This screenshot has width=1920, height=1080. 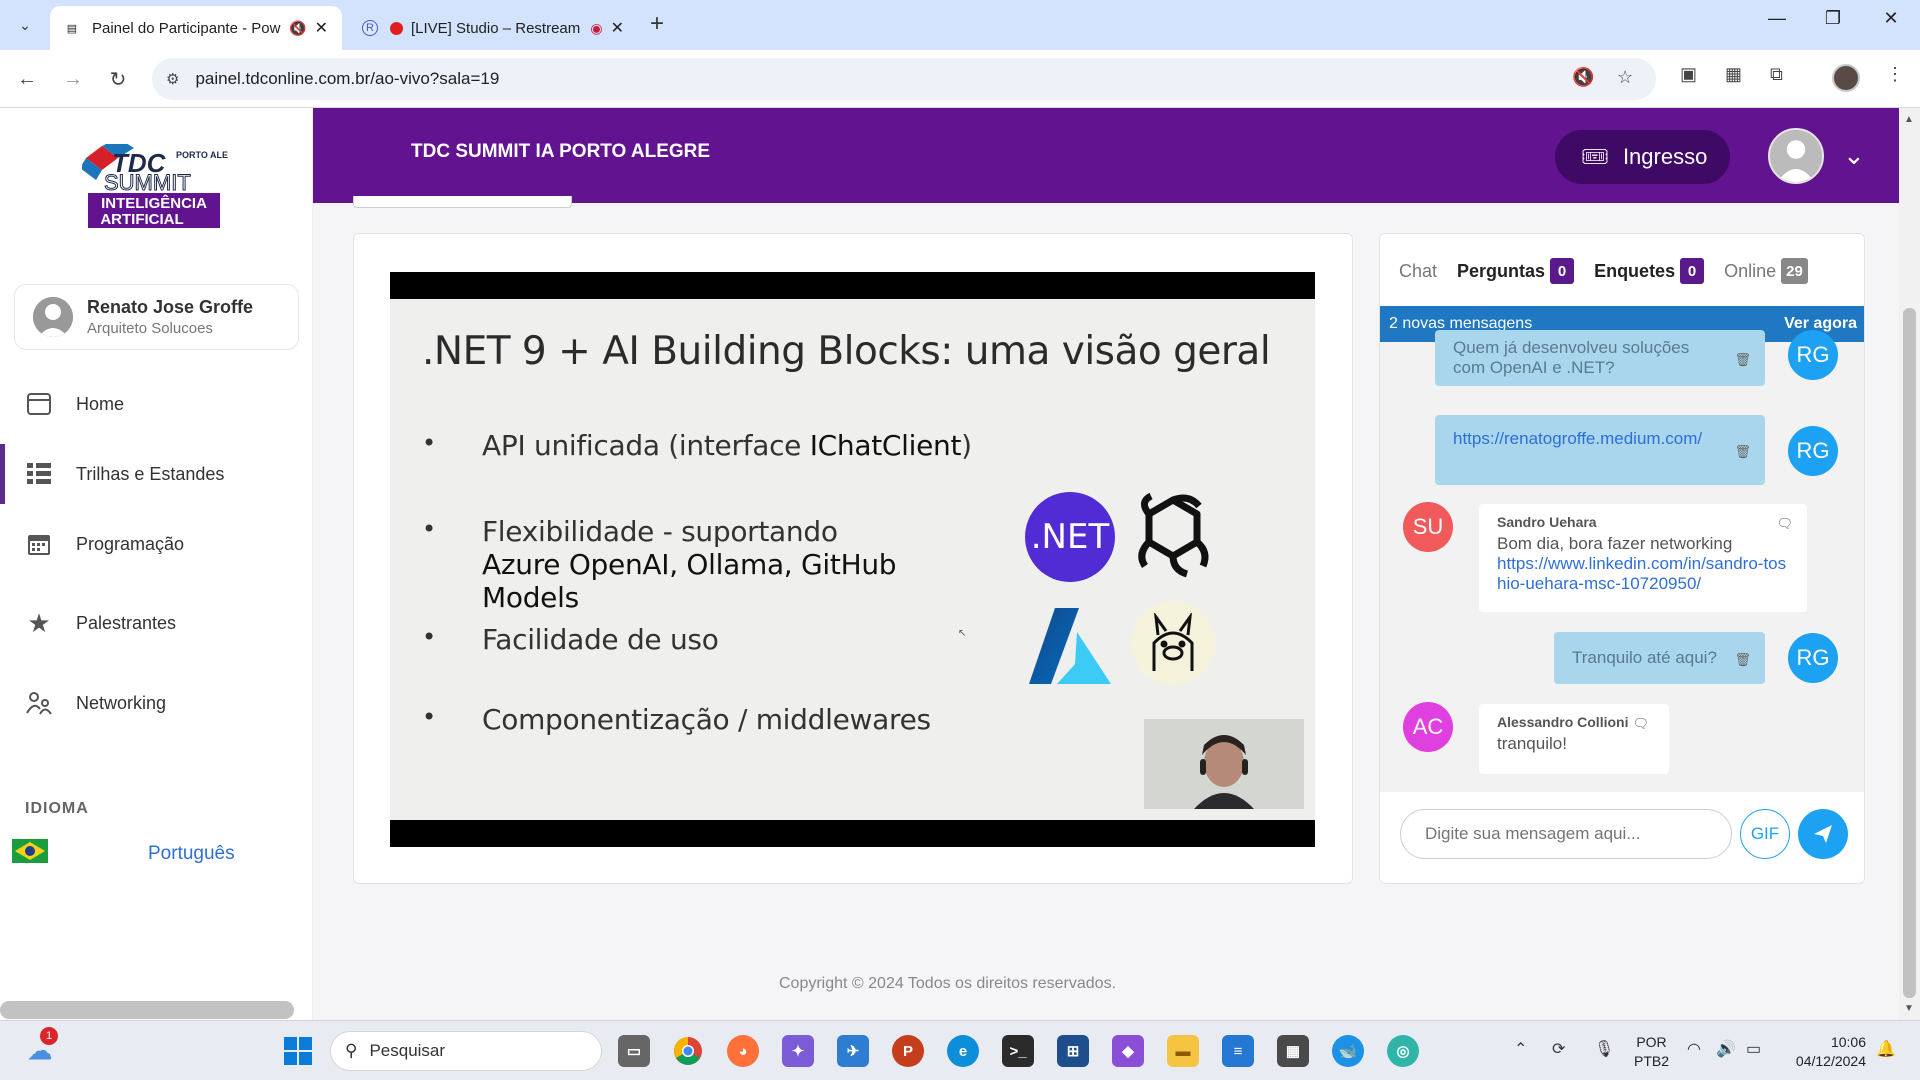 I want to click on tab-perguntas: Perguntas 0, so click(x=1516, y=271).